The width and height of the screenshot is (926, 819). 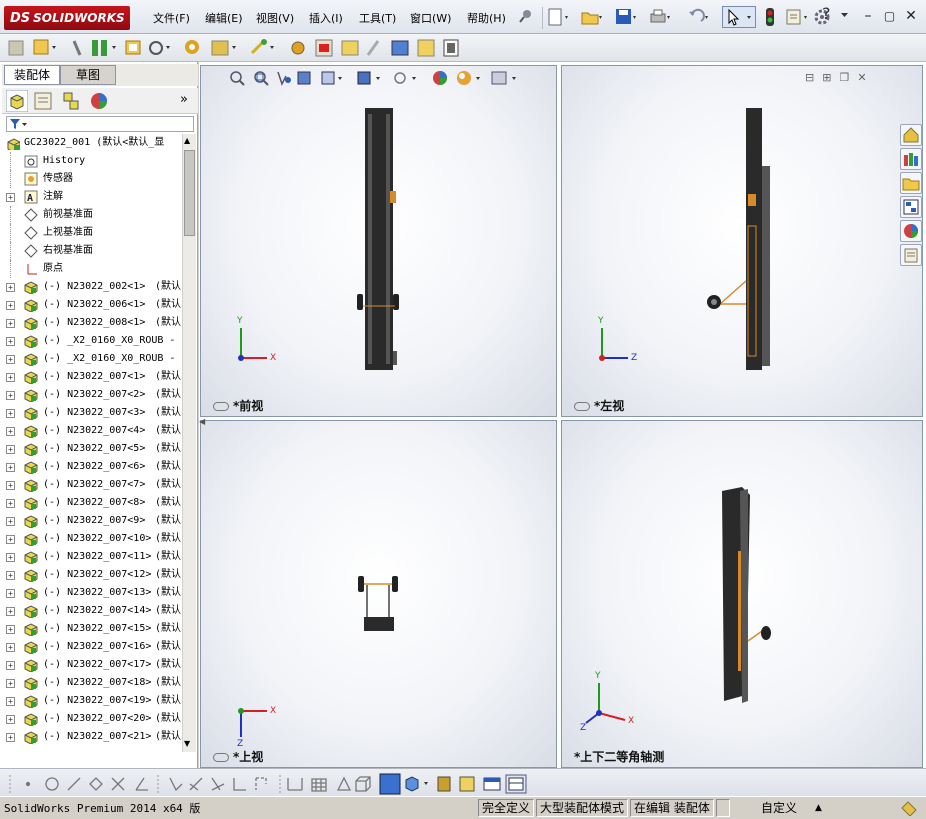 I want to click on help-icon: ?, so click(x=826, y=13).